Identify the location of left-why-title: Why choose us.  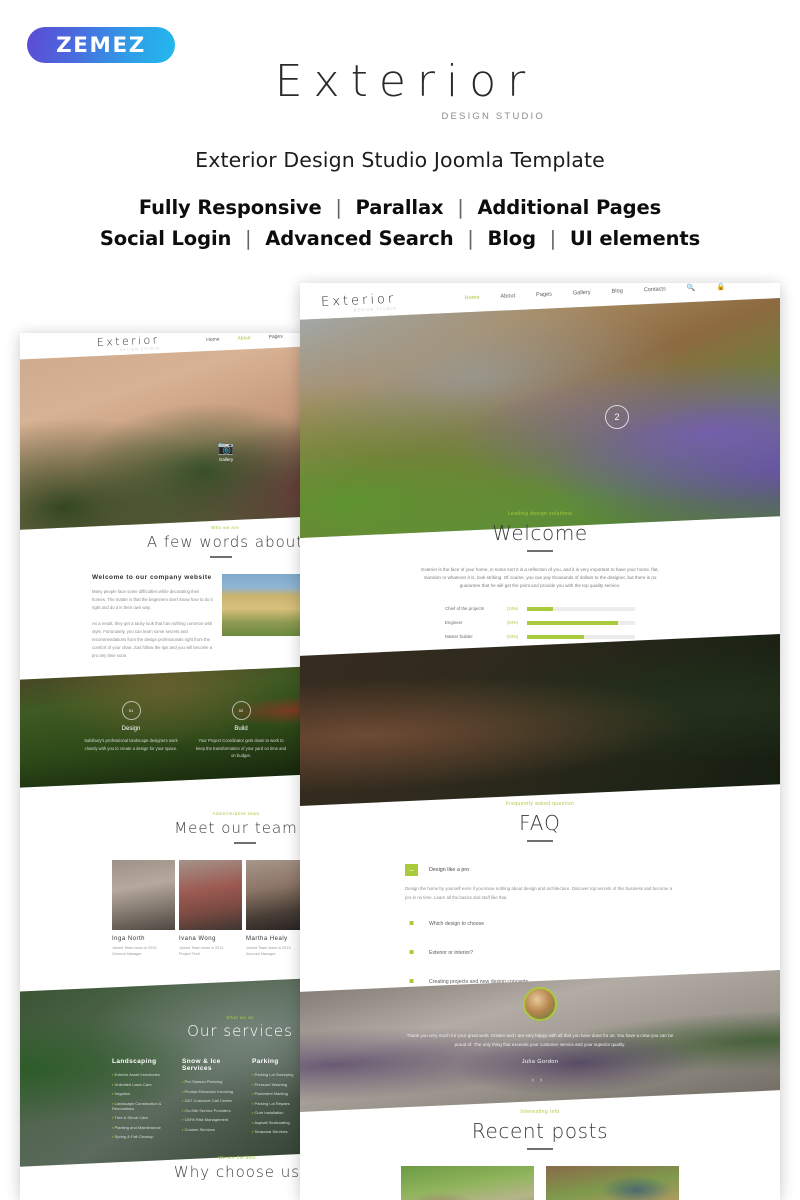
(237, 1172).